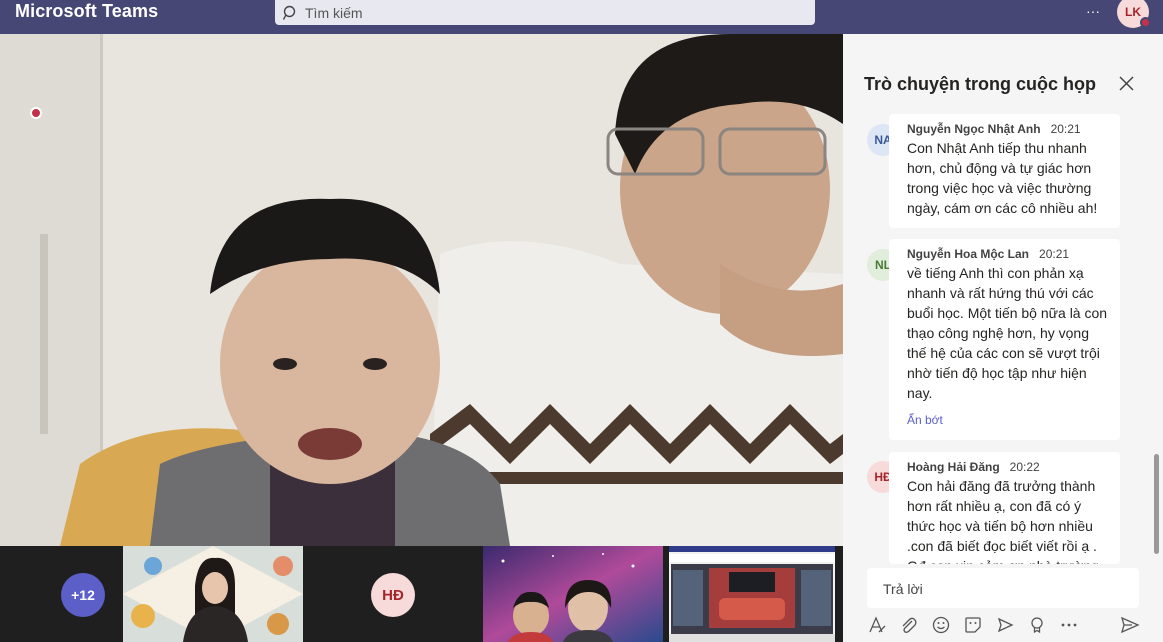 The width and height of the screenshot is (1163, 642). I want to click on shared-screen-image, so click(752, 594).